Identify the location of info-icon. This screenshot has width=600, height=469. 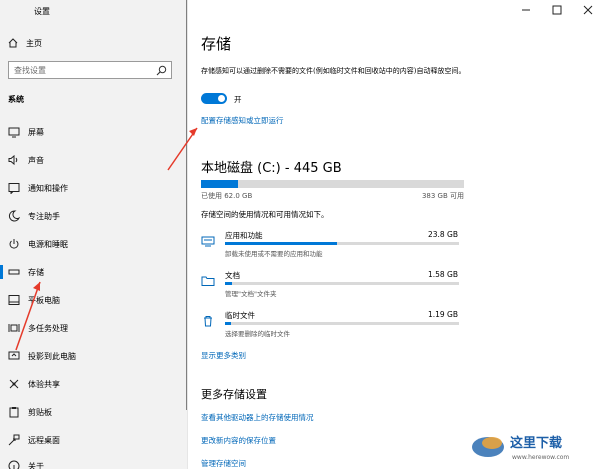
(14, 464).